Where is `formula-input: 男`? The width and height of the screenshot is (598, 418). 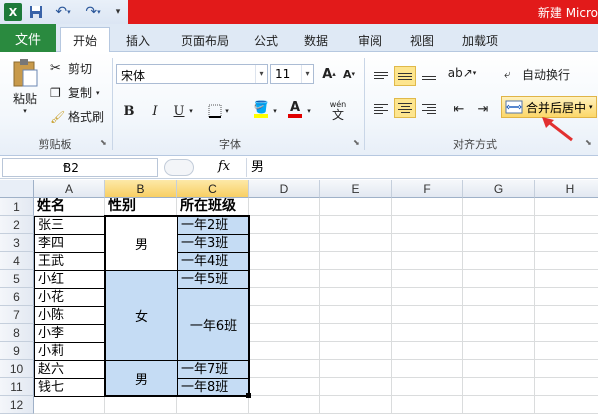 formula-input: 男 is located at coordinates (421, 167).